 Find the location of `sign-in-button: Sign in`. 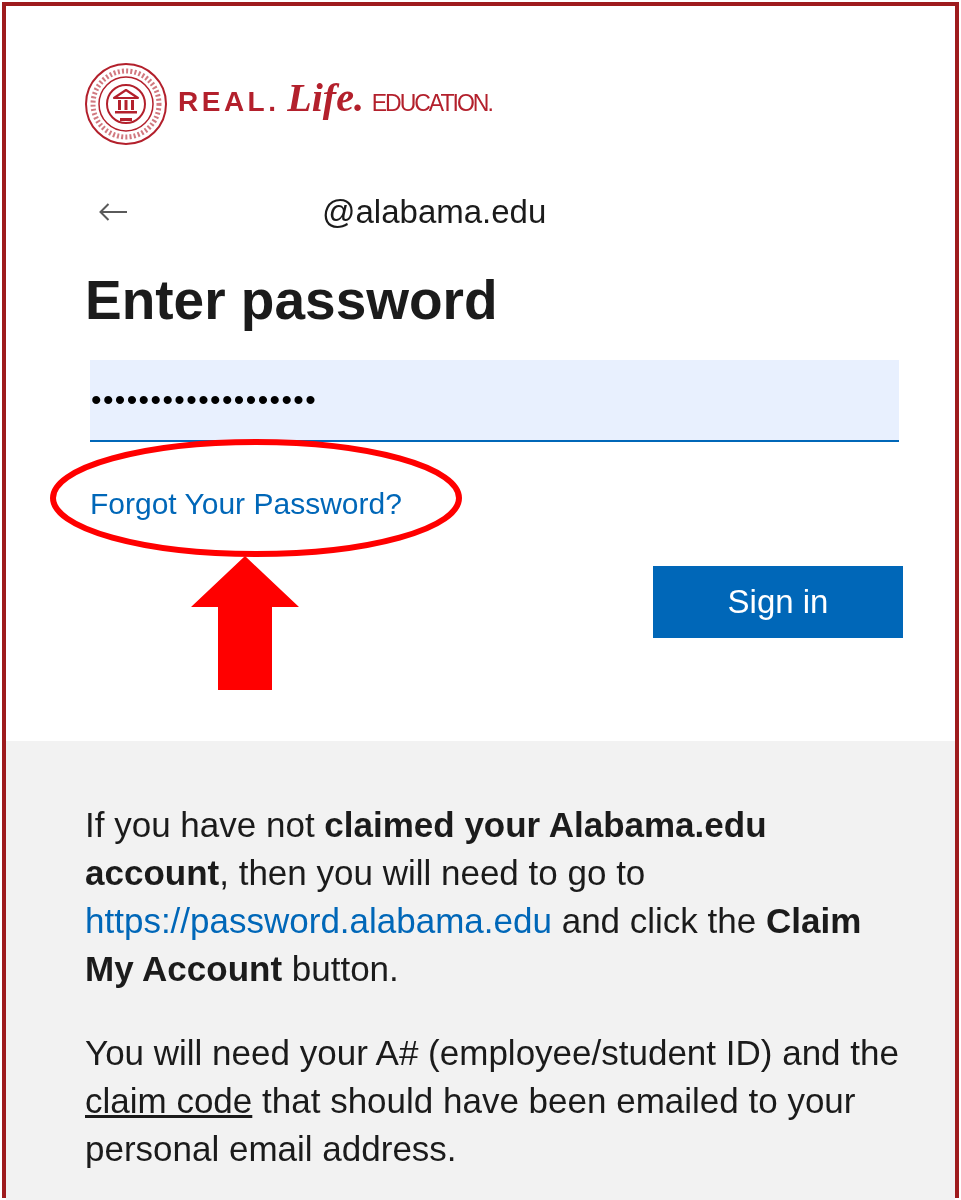

sign-in-button: Sign in is located at coordinates (778, 602).